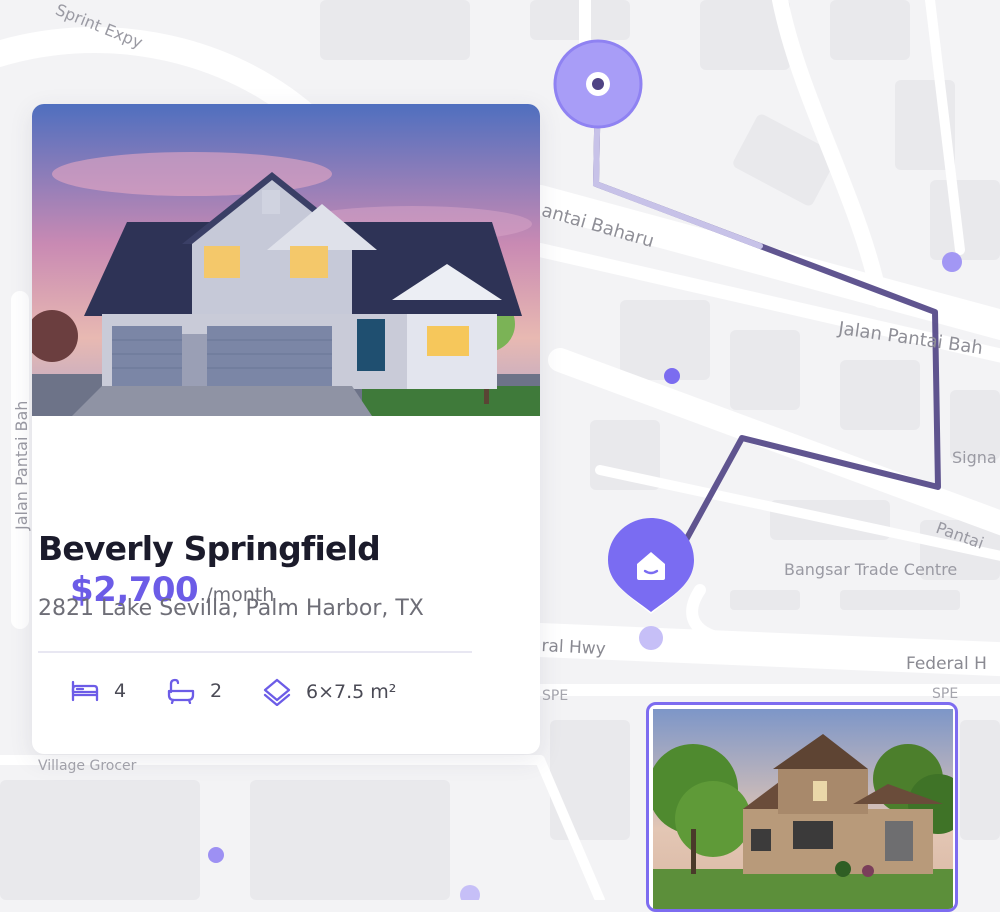  I want to click on divider, so click(255, 652).